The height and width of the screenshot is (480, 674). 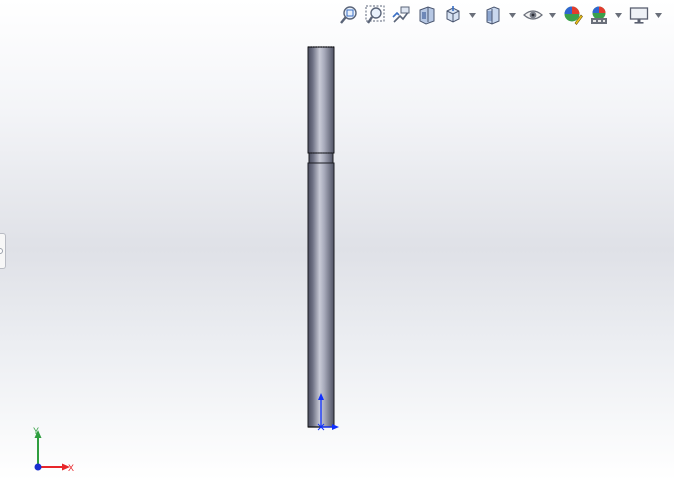 I want to click on triad-y-label: Y, so click(x=36, y=431).